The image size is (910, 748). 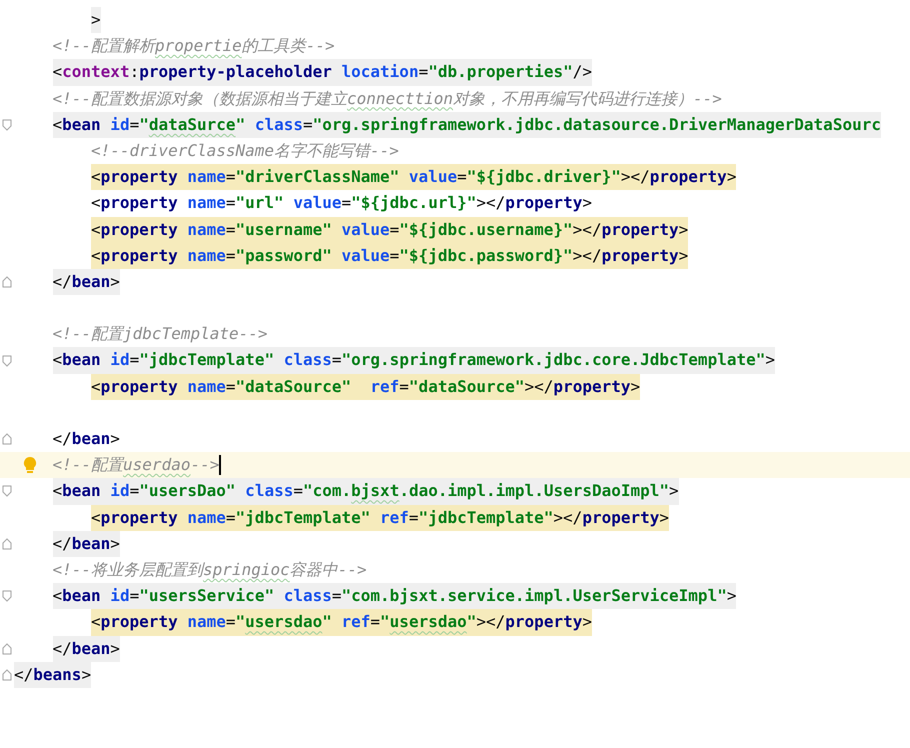 What do you see at coordinates (193, 46) in the screenshot?
I see `code-comment: <!--配置解析propertie的工具类-->` at bounding box center [193, 46].